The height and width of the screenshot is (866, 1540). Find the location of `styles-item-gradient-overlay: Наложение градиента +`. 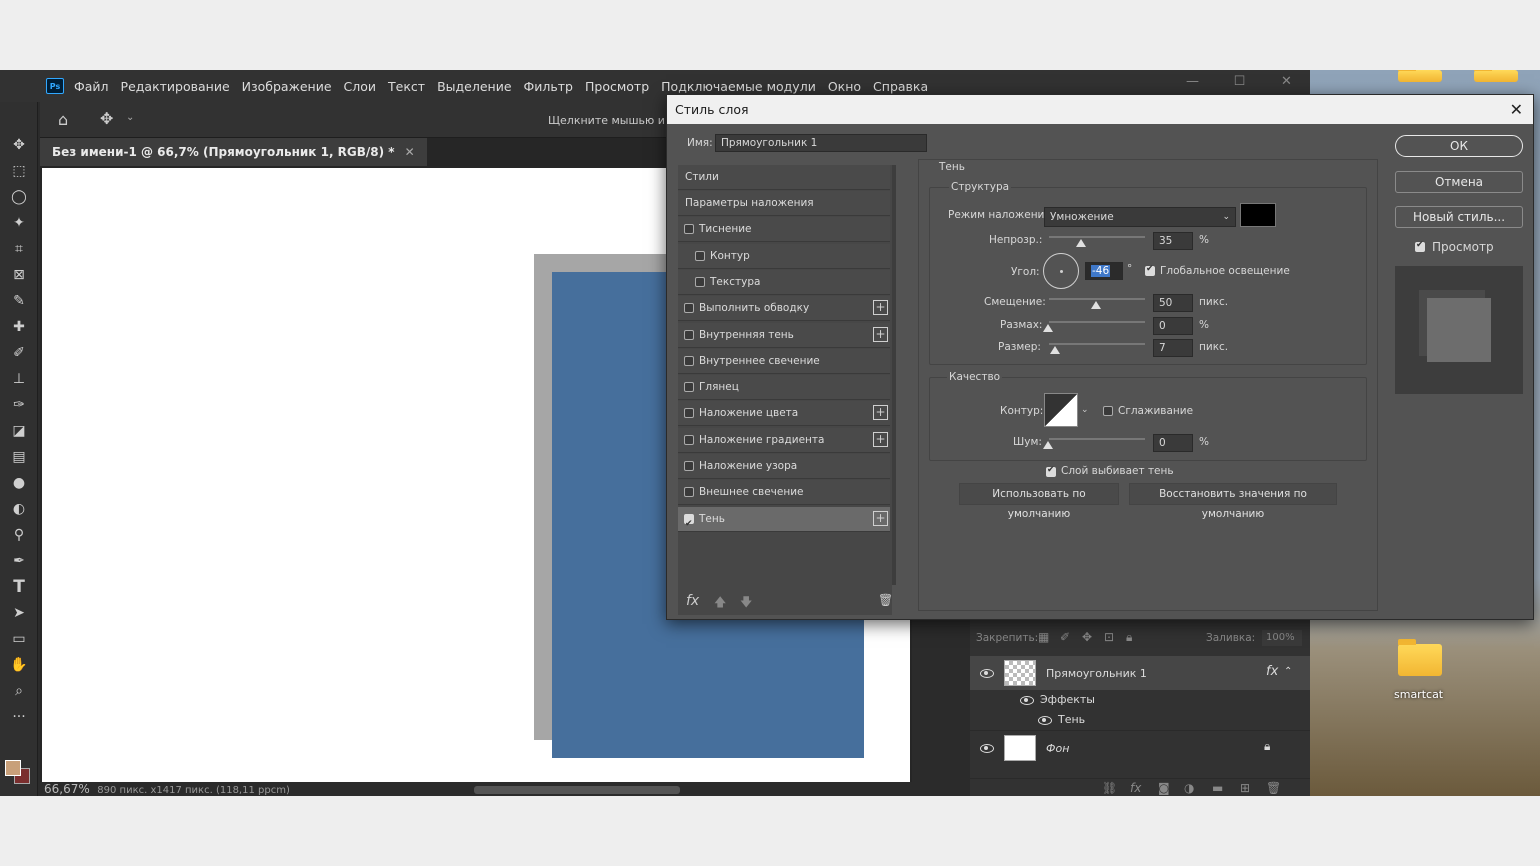

styles-item-gradient-overlay: Наложение градиента + is located at coordinates (784, 440).